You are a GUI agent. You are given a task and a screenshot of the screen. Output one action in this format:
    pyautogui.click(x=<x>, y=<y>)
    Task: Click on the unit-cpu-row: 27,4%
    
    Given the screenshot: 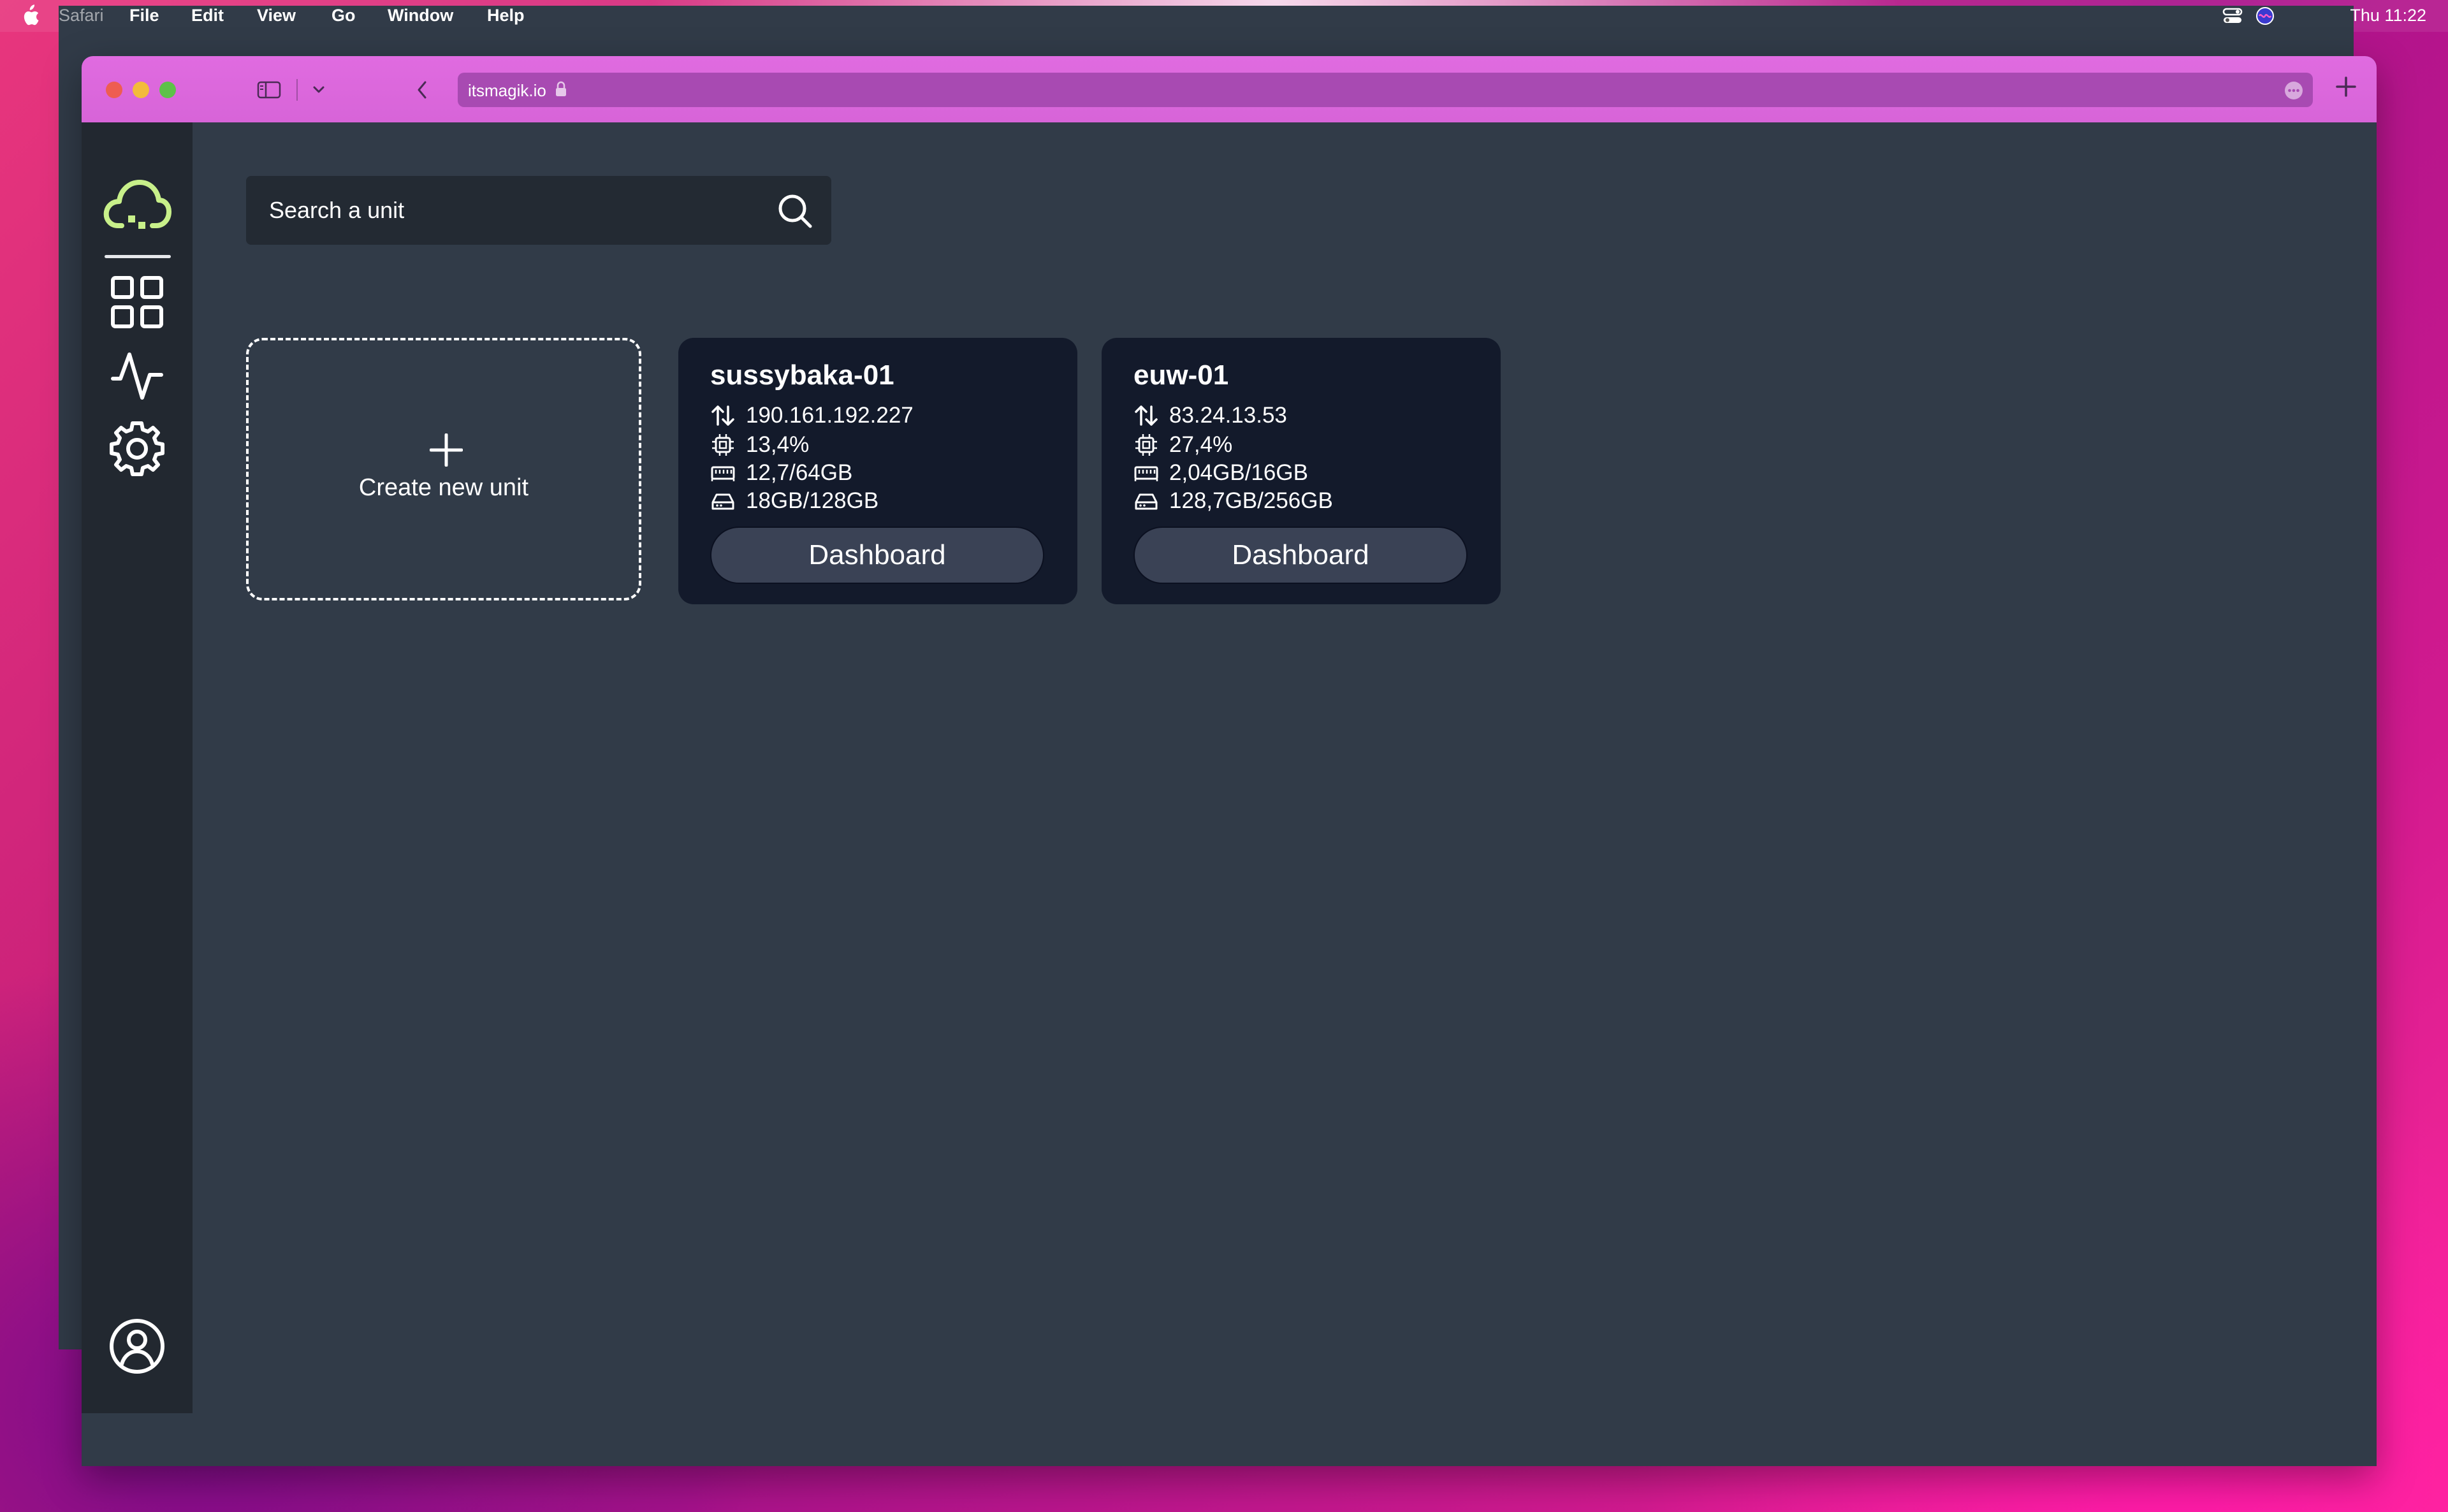 What is the action you would take?
    pyautogui.click(x=1182, y=445)
    